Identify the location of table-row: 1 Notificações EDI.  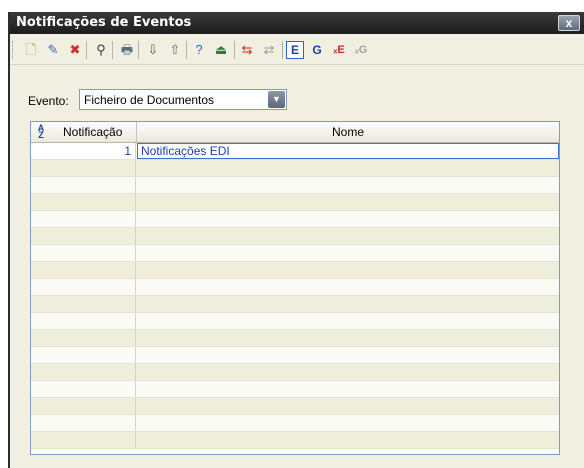
(295, 151).